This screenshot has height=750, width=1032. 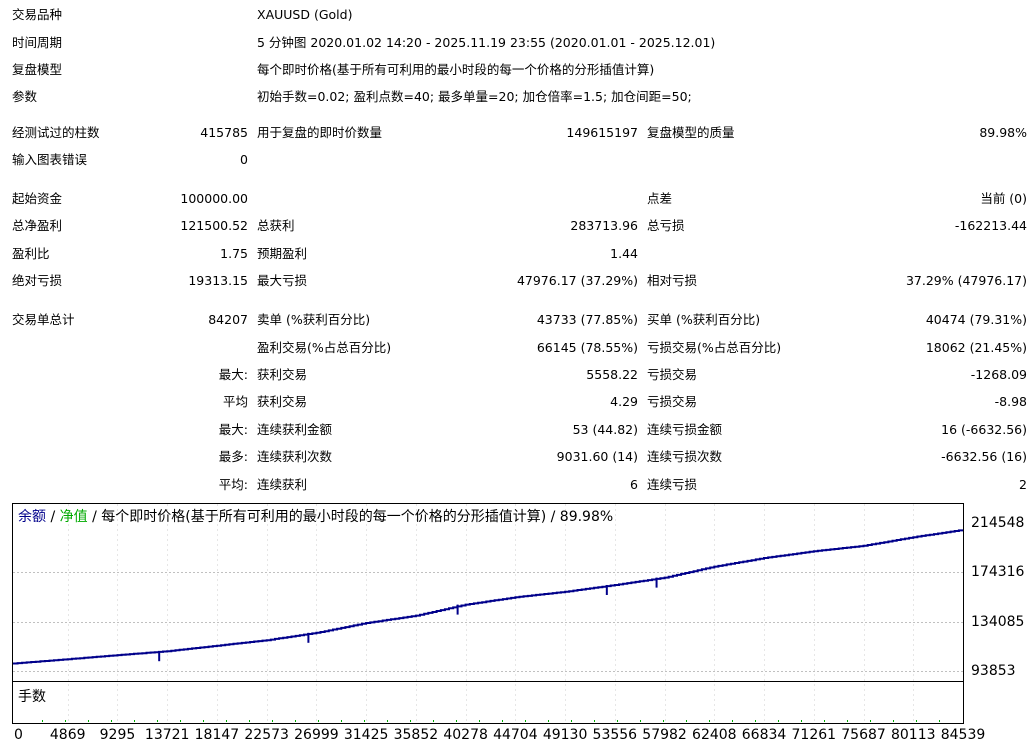 What do you see at coordinates (565, 735) in the screenshot?
I see `x-tick-label: 49130` at bounding box center [565, 735].